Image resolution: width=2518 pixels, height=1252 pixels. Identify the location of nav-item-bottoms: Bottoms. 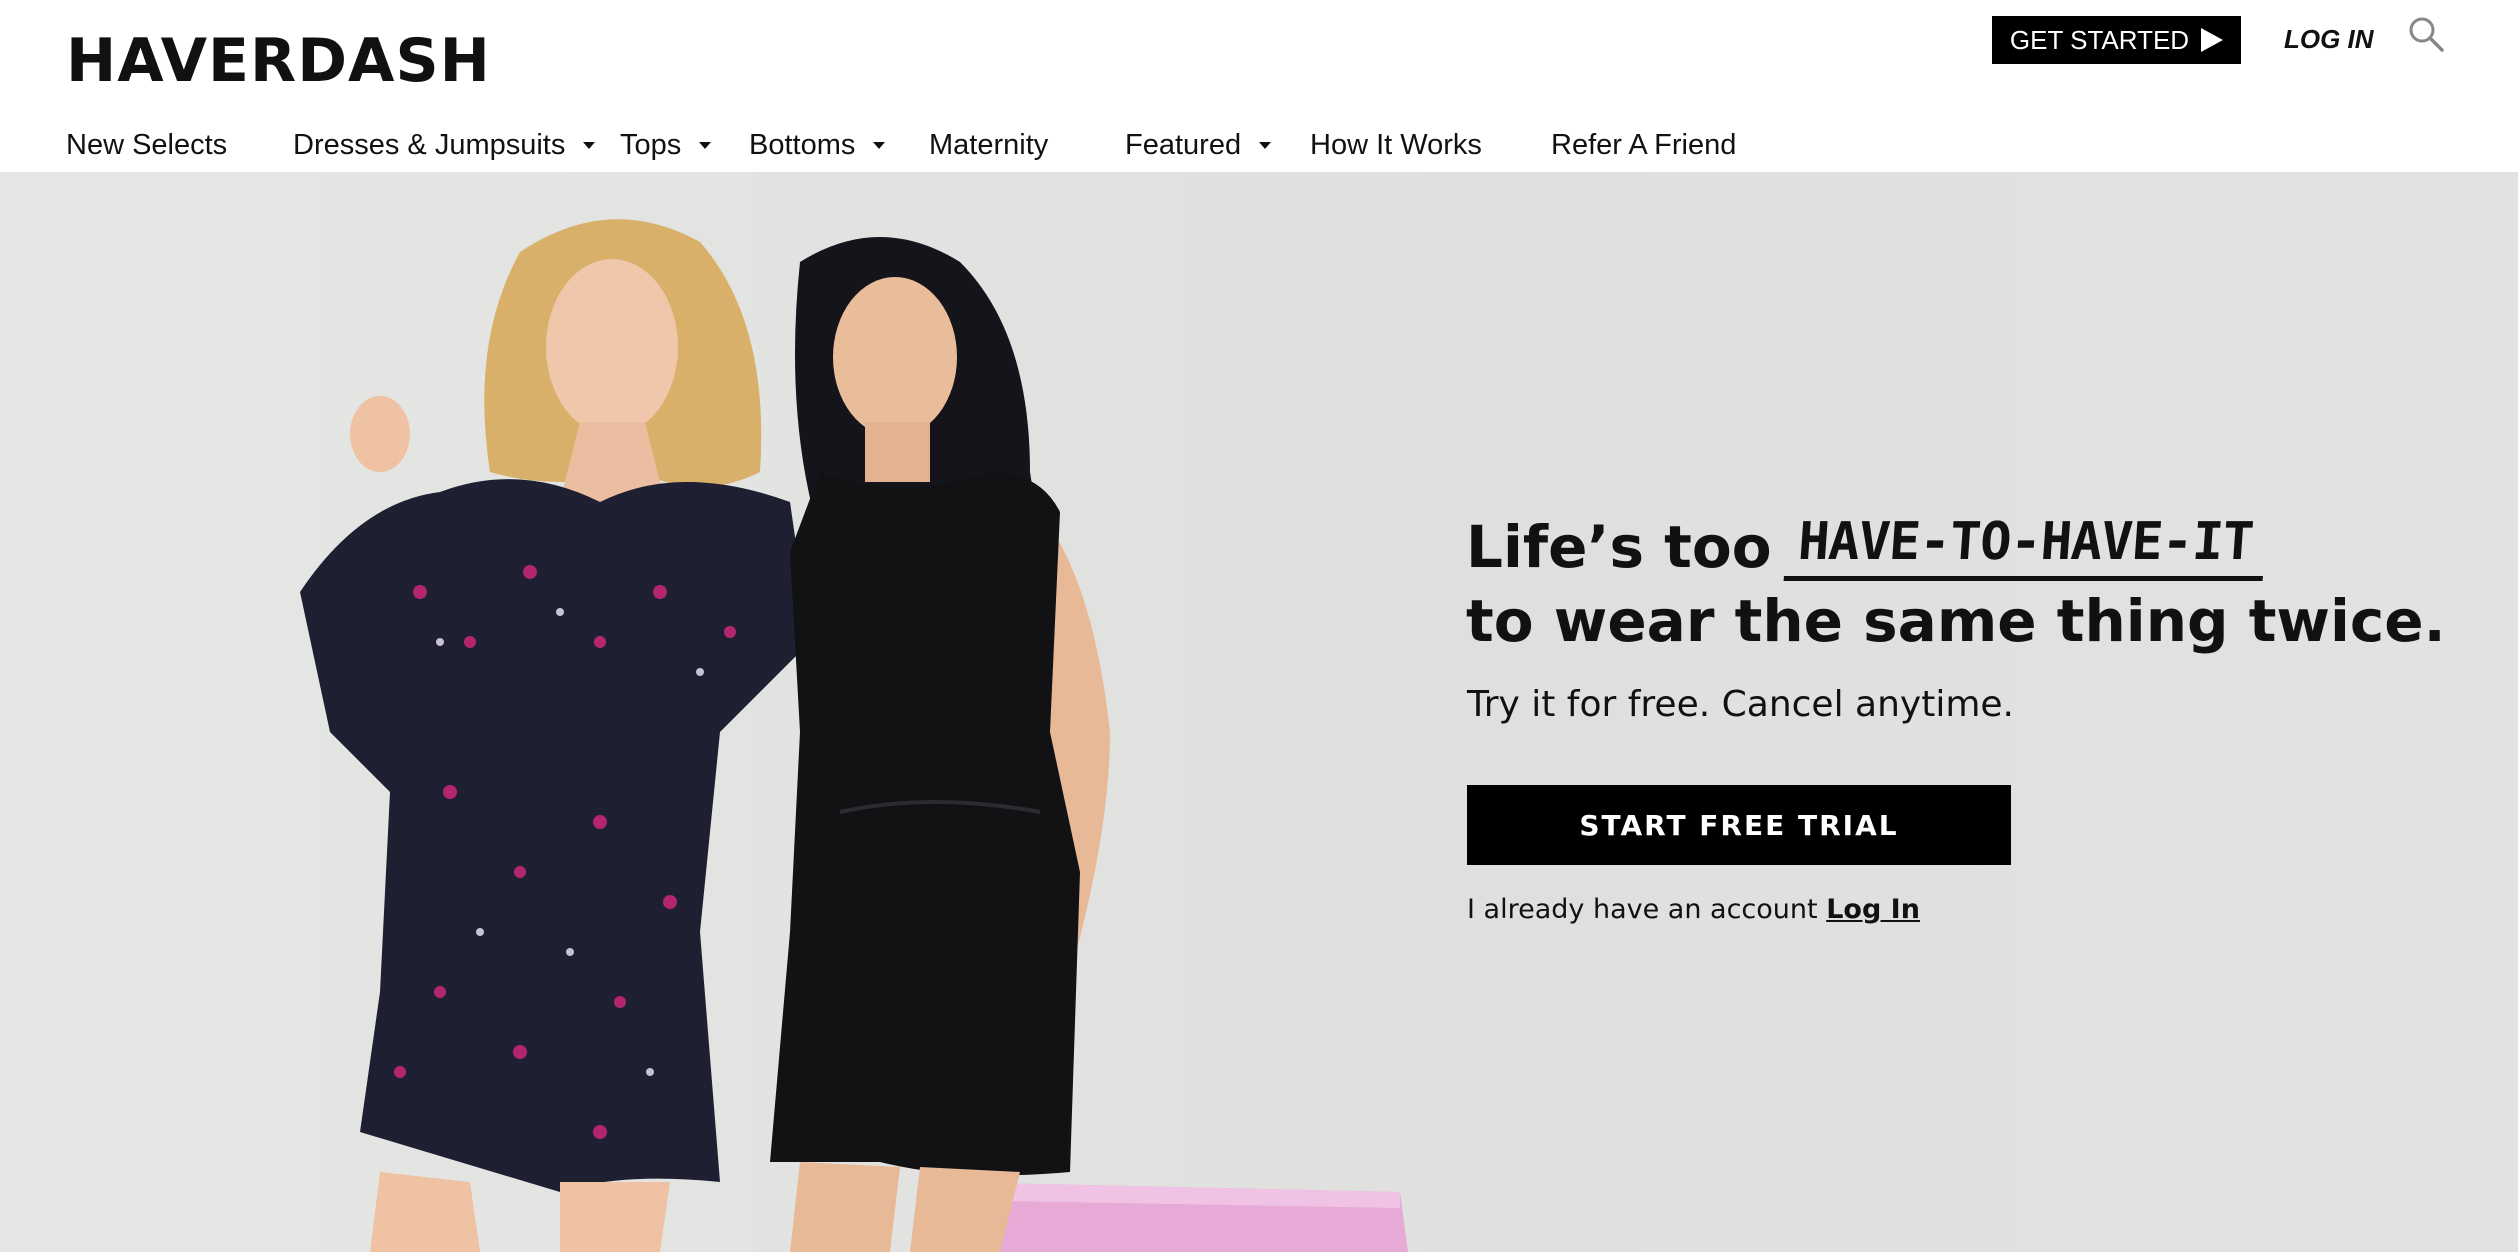
(817, 145).